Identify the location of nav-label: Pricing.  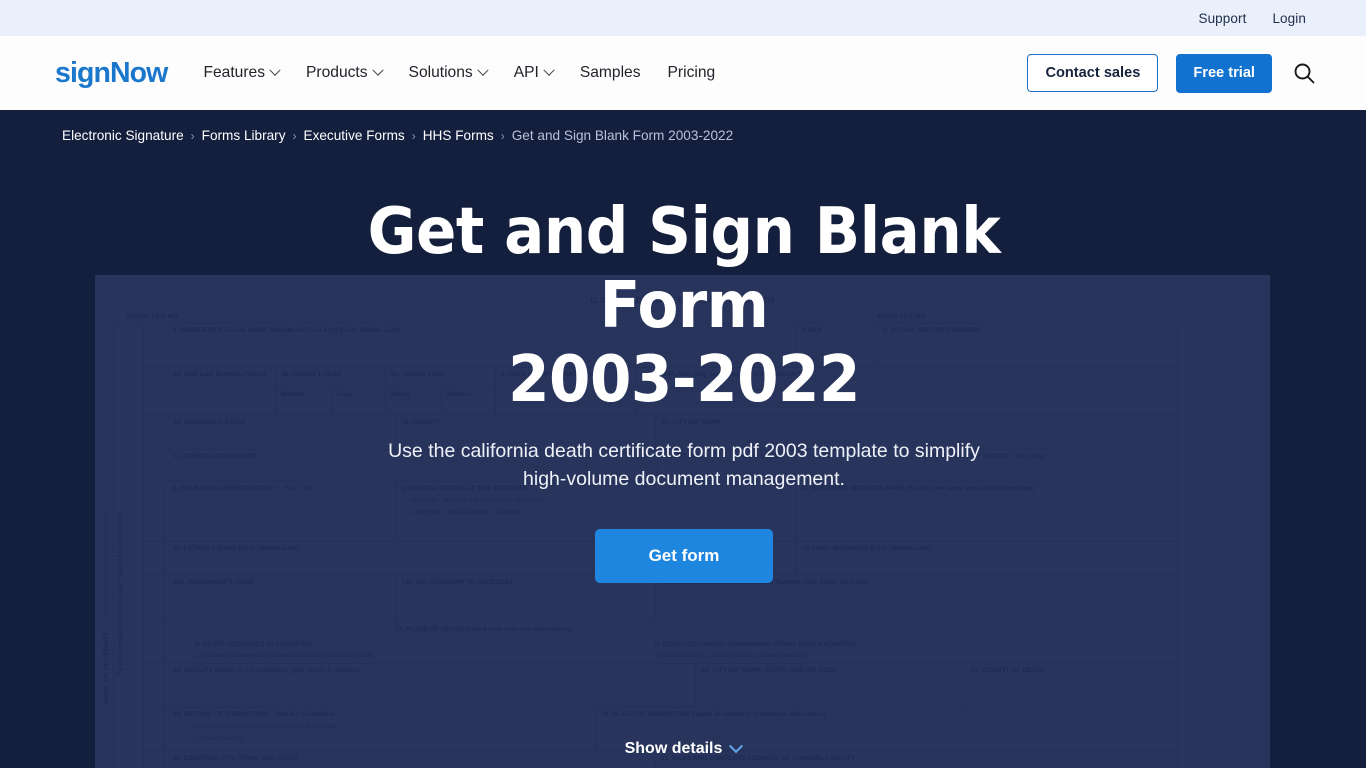
(691, 72).